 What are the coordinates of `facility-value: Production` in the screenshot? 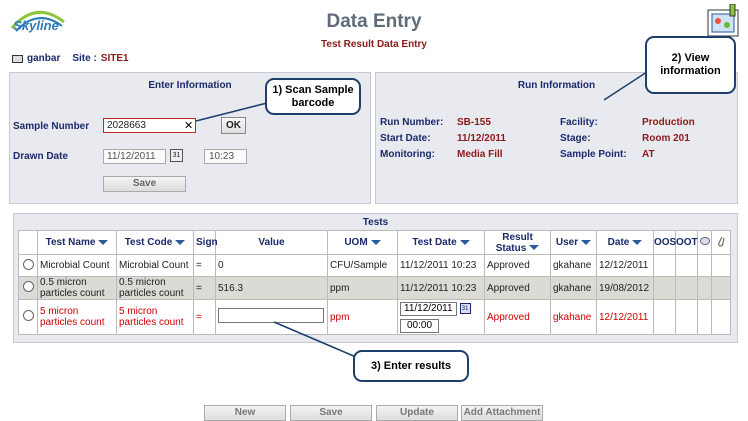 It's located at (668, 122).